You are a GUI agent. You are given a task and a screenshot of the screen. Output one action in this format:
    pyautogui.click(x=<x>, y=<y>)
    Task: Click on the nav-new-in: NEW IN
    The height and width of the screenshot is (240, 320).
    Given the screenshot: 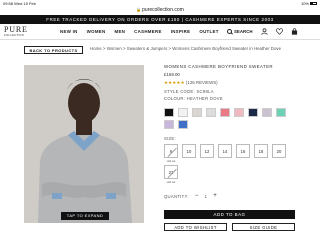 What is the action you would take?
    pyautogui.click(x=69, y=31)
    